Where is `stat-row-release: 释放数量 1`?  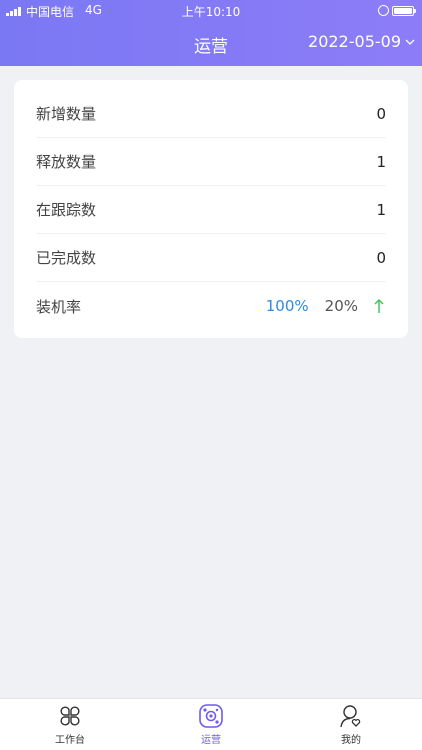
stat-row-release: 释放数量 1 is located at coordinates (211, 162).